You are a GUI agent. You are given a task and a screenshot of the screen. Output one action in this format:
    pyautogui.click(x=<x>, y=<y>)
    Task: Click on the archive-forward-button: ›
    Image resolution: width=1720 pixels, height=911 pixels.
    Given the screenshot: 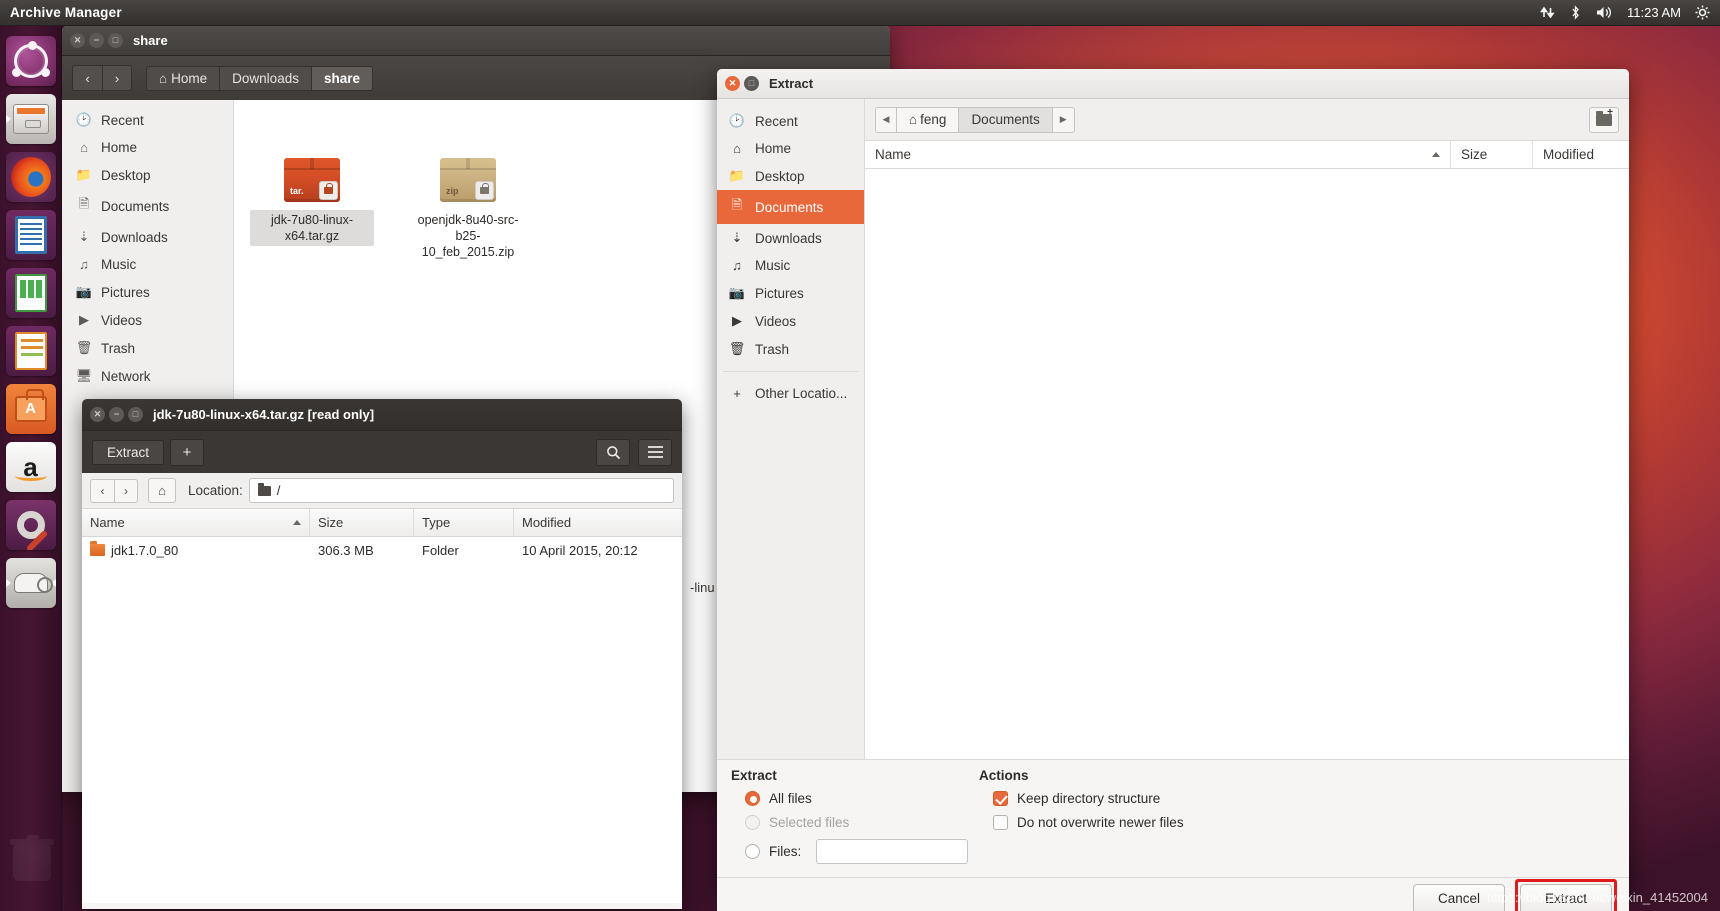 What is the action you would take?
    pyautogui.click(x=126, y=490)
    